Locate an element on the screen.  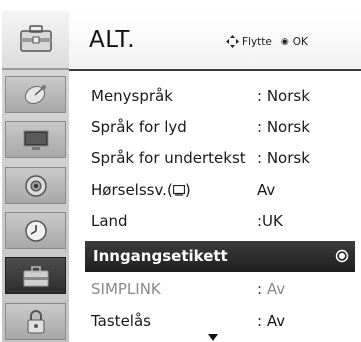
padlock-icon is located at coordinates (35, 321).